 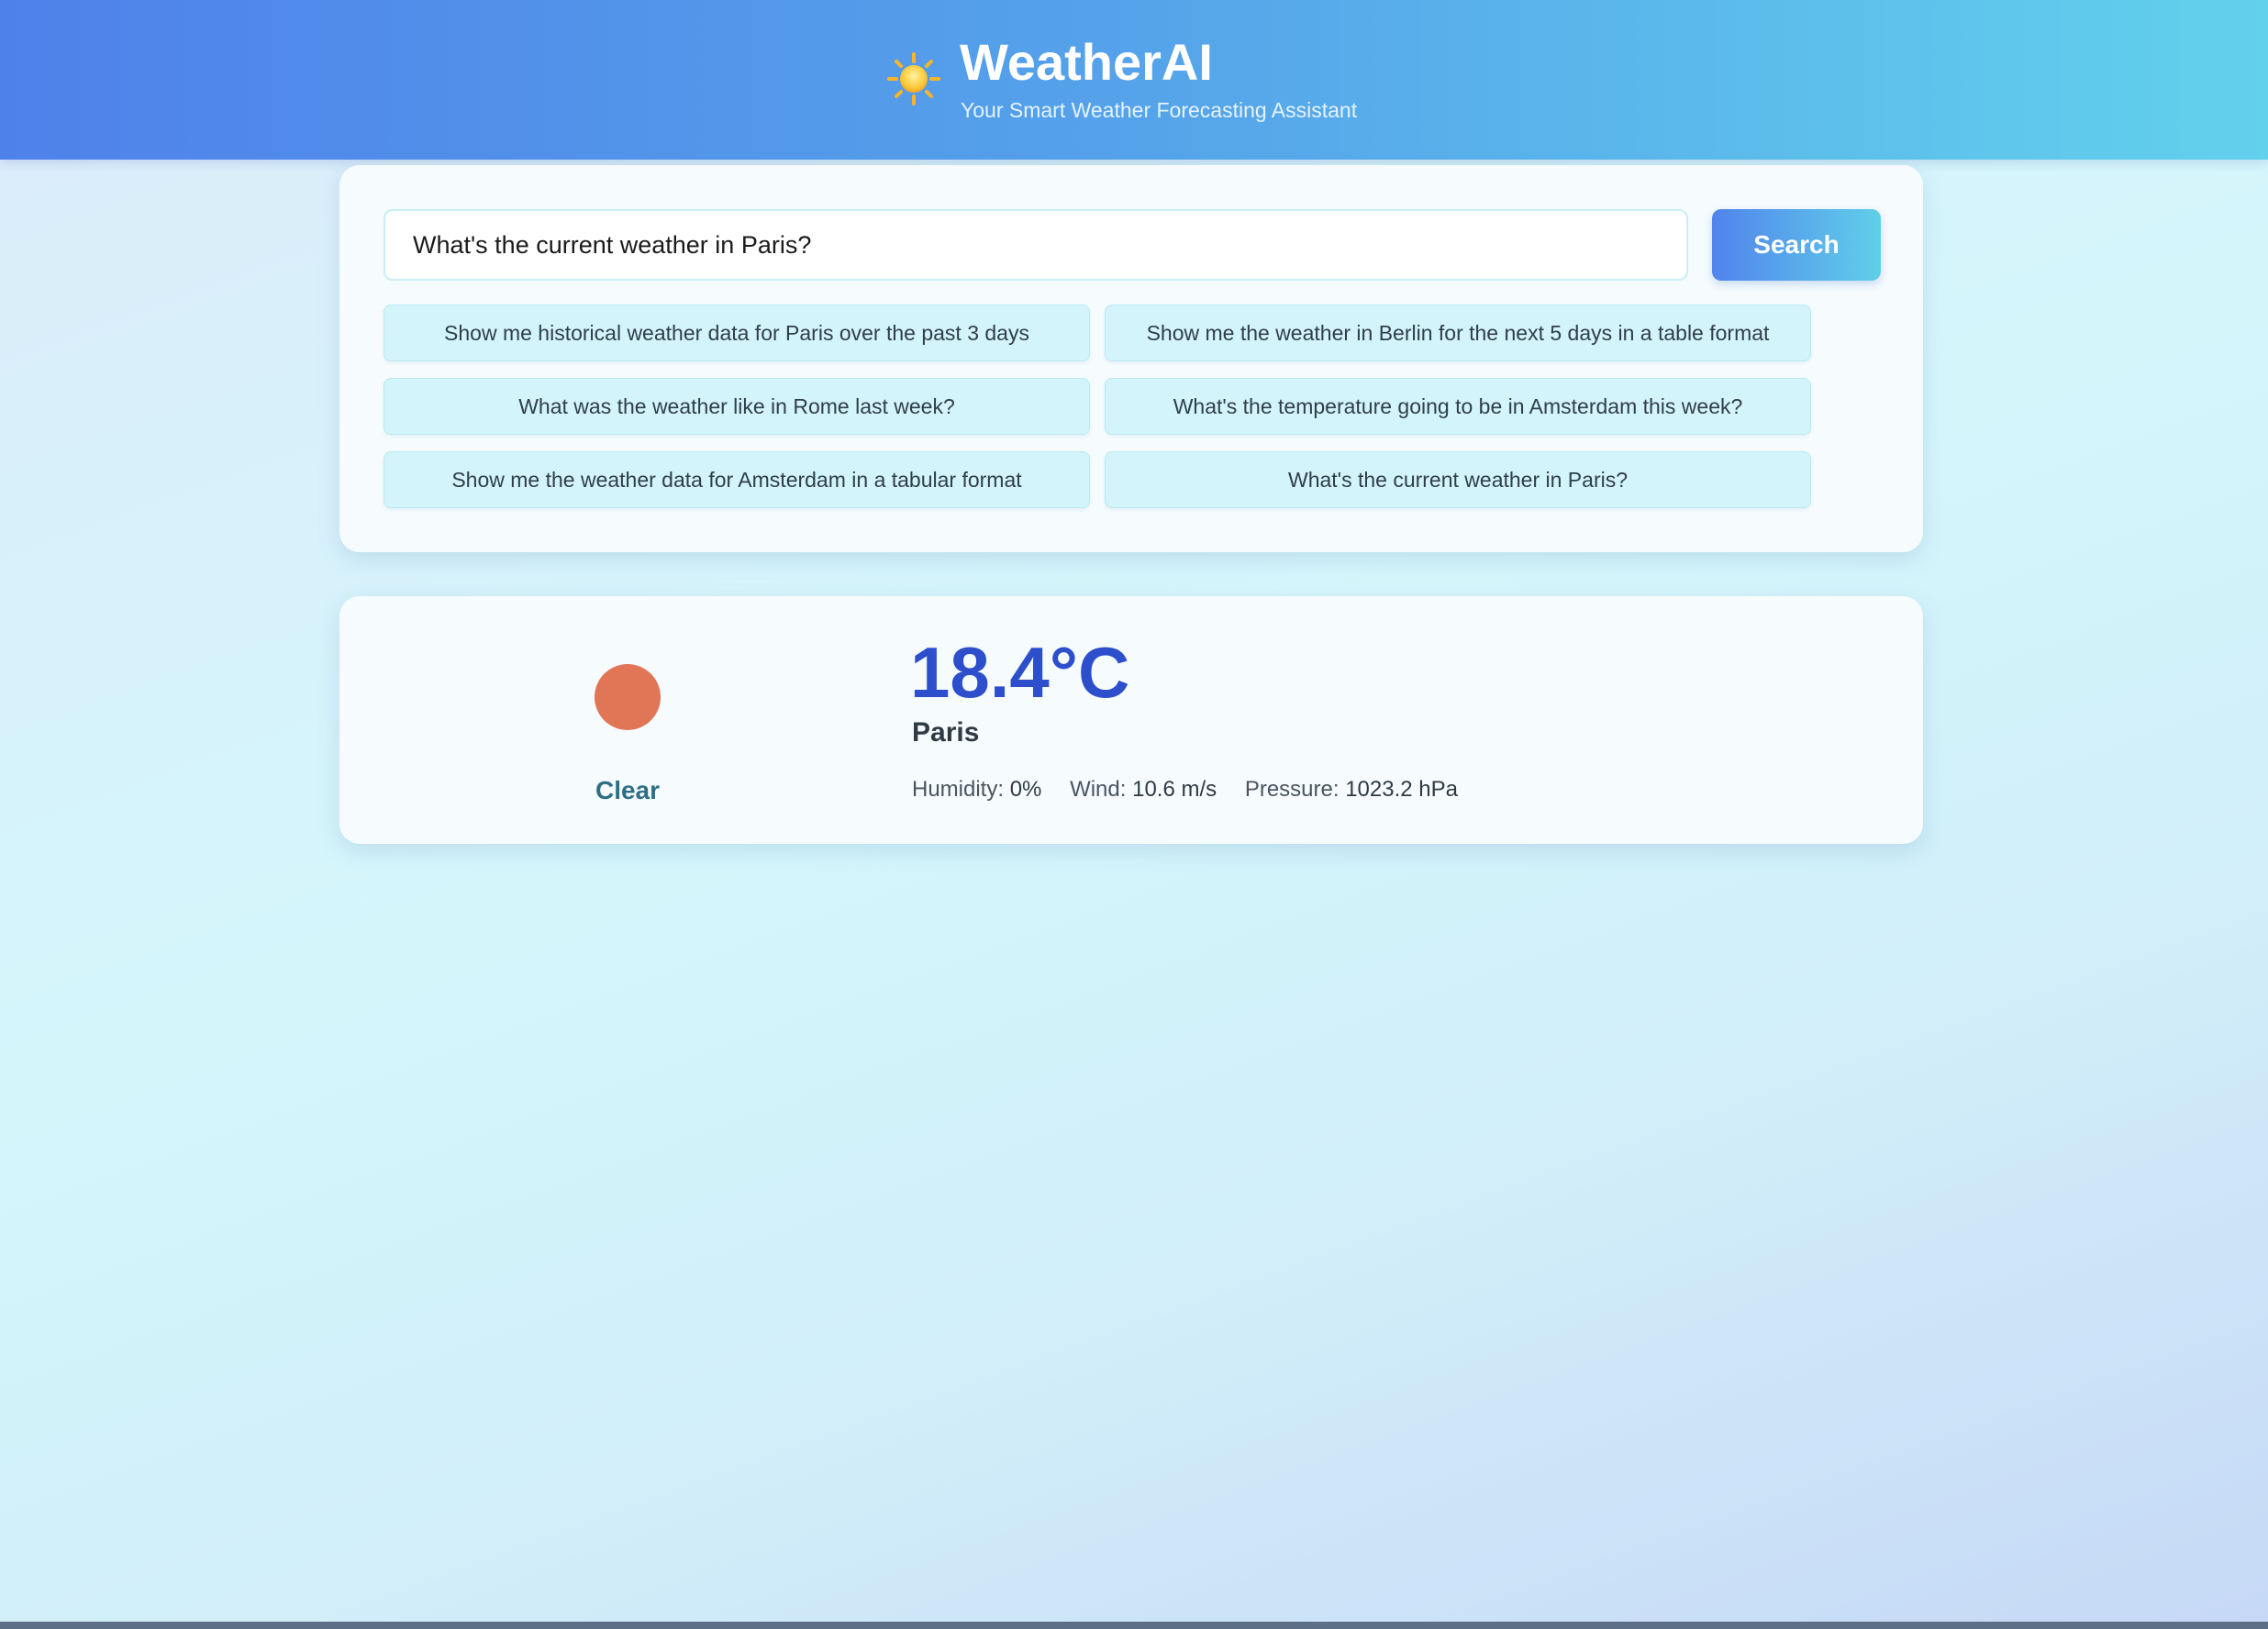 I want to click on pressure-label: Pressure:, so click(x=1292, y=789).